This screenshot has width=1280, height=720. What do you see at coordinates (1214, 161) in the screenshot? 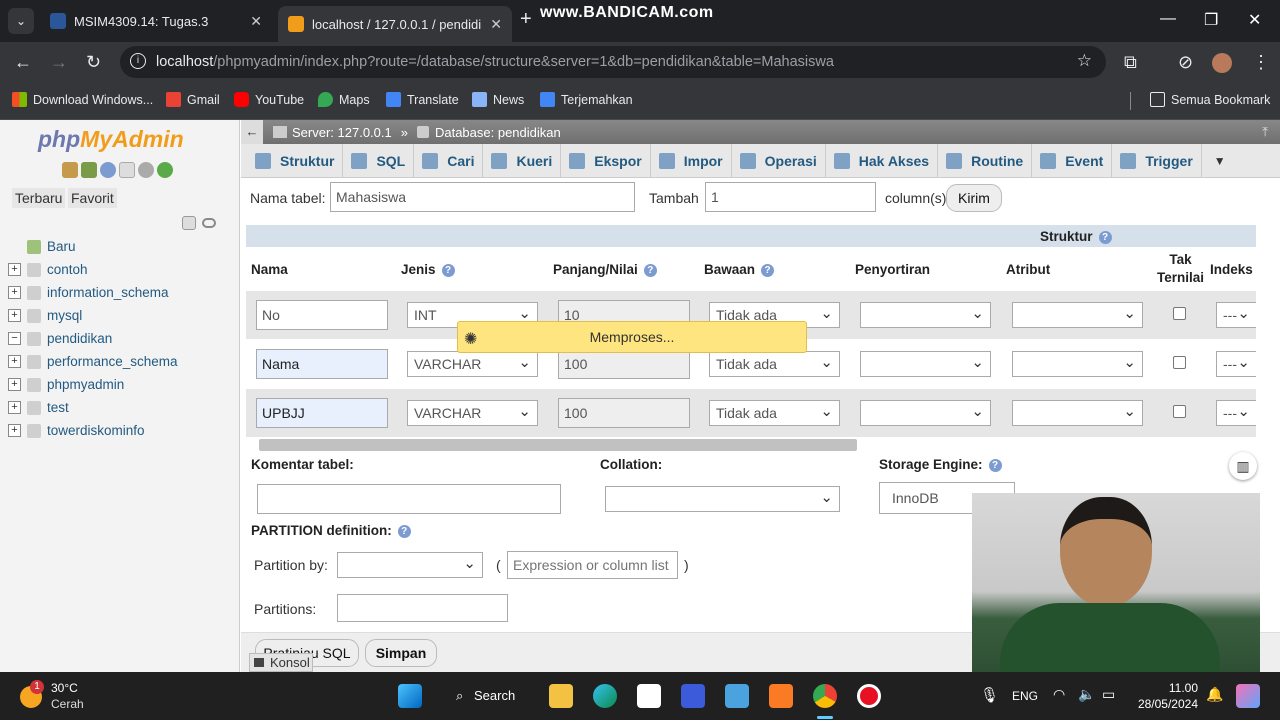
I see `more-tabs-icon: ▼` at bounding box center [1214, 161].